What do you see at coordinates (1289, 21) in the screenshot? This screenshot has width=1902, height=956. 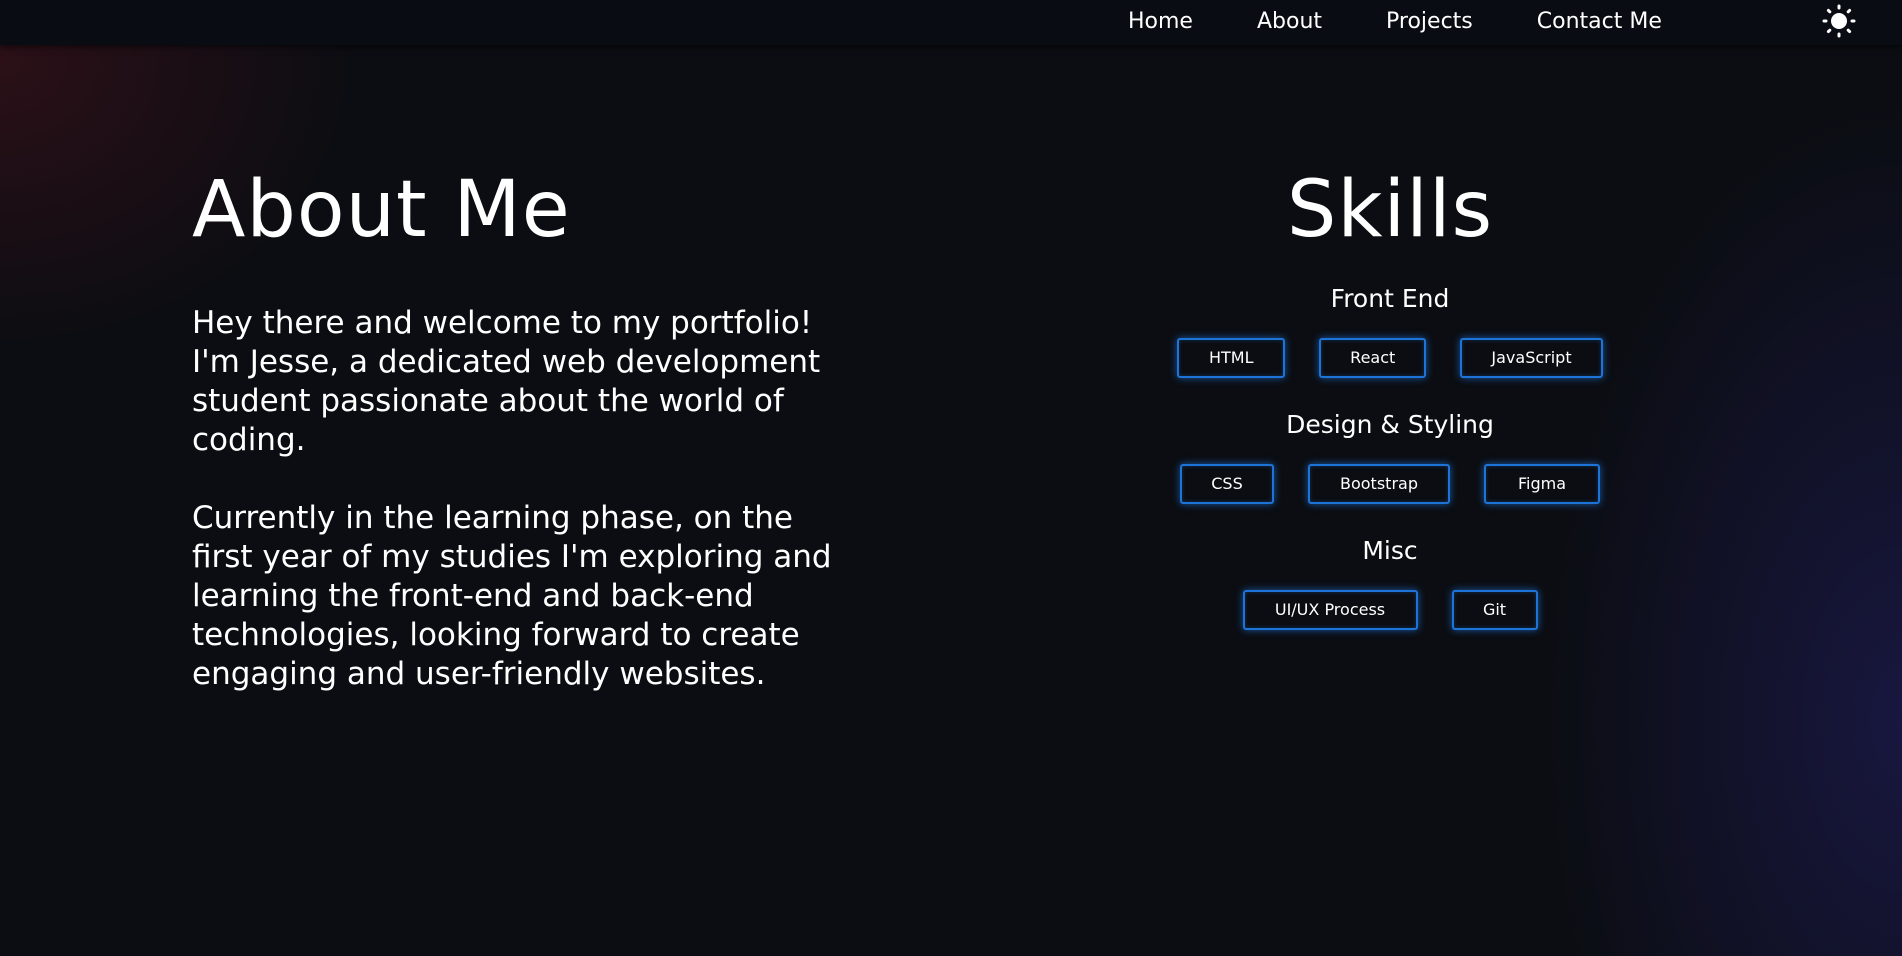 I see `nav-link-about: About` at bounding box center [1289, 21].